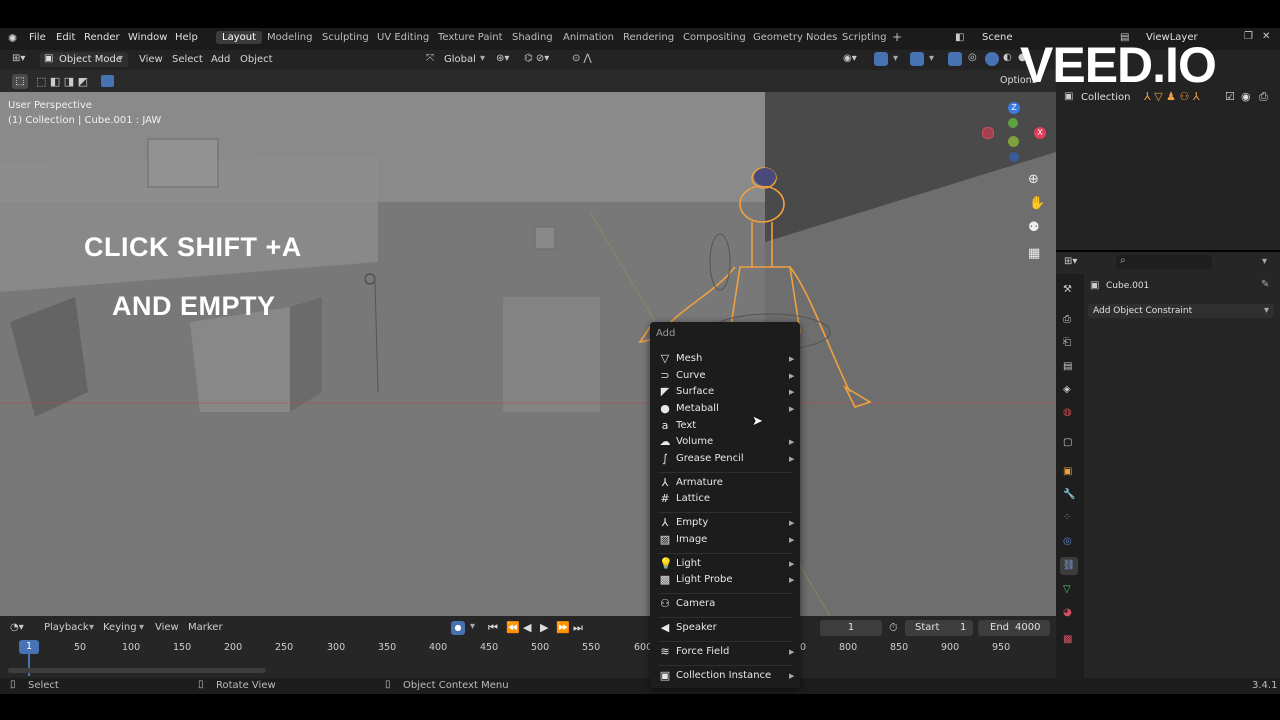  Describe the element at coordinates (120, 627) in the screenshot. I see `menu-keying: Keying` at that location.